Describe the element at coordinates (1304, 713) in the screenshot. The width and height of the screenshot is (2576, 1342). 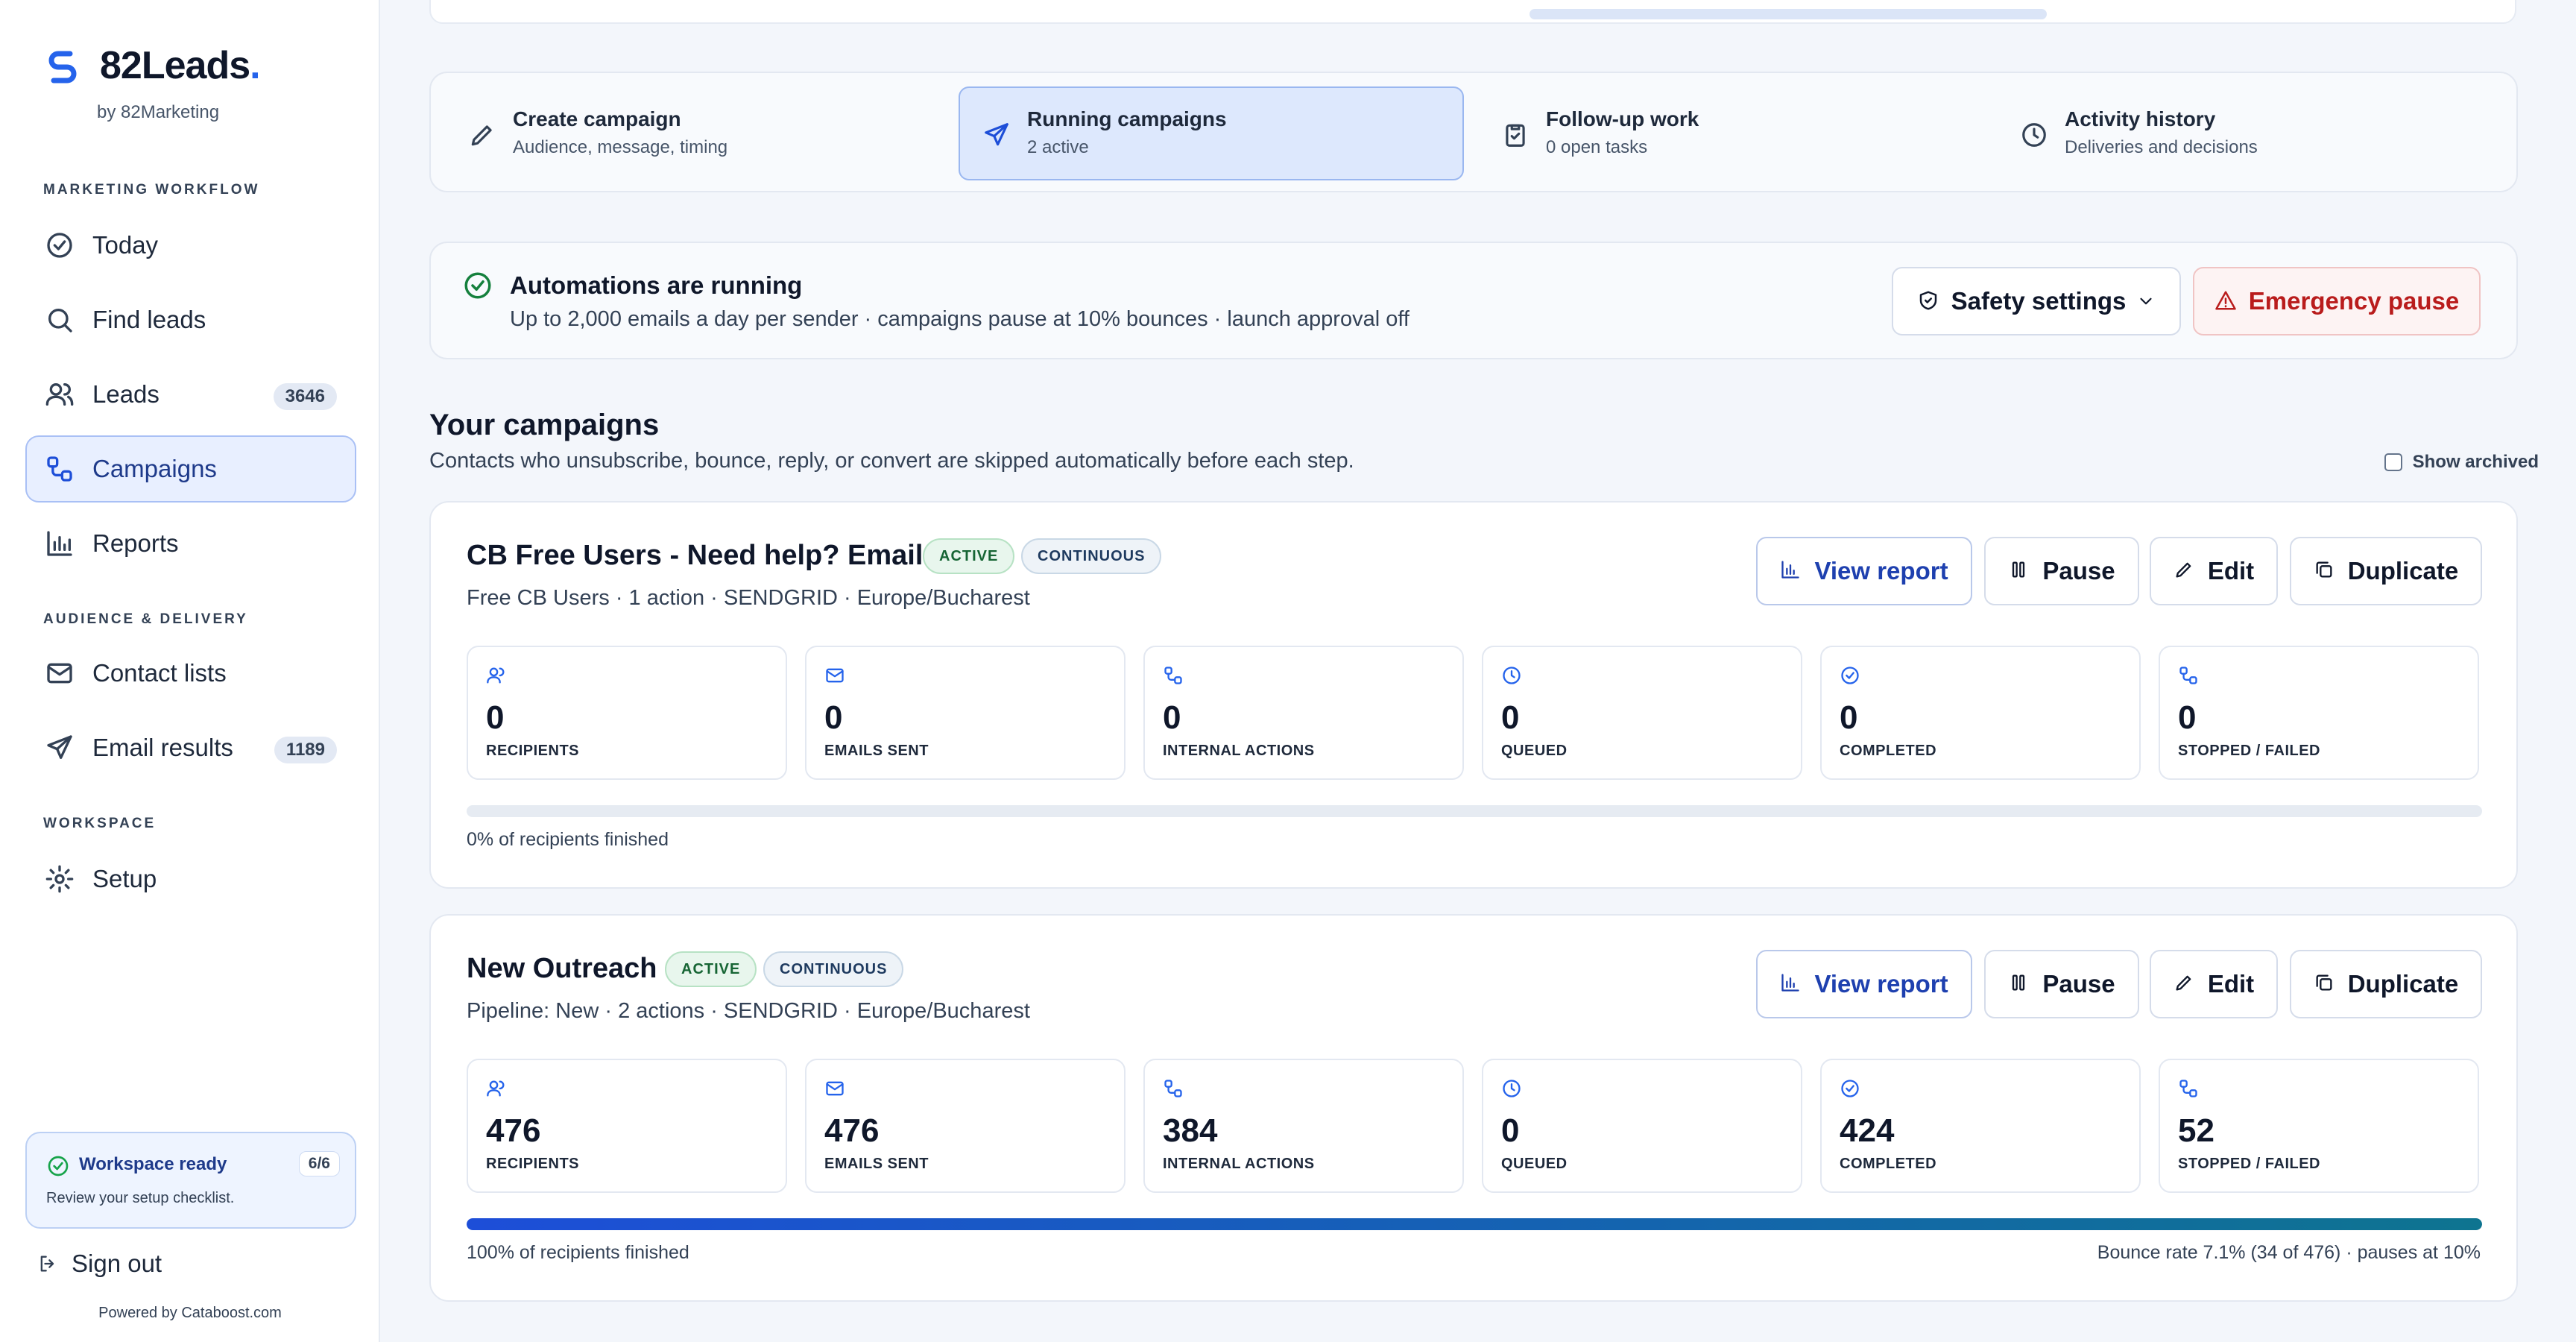
I see `stat-internal-actions: 0 INTERNAL ACTIONS` at that location.